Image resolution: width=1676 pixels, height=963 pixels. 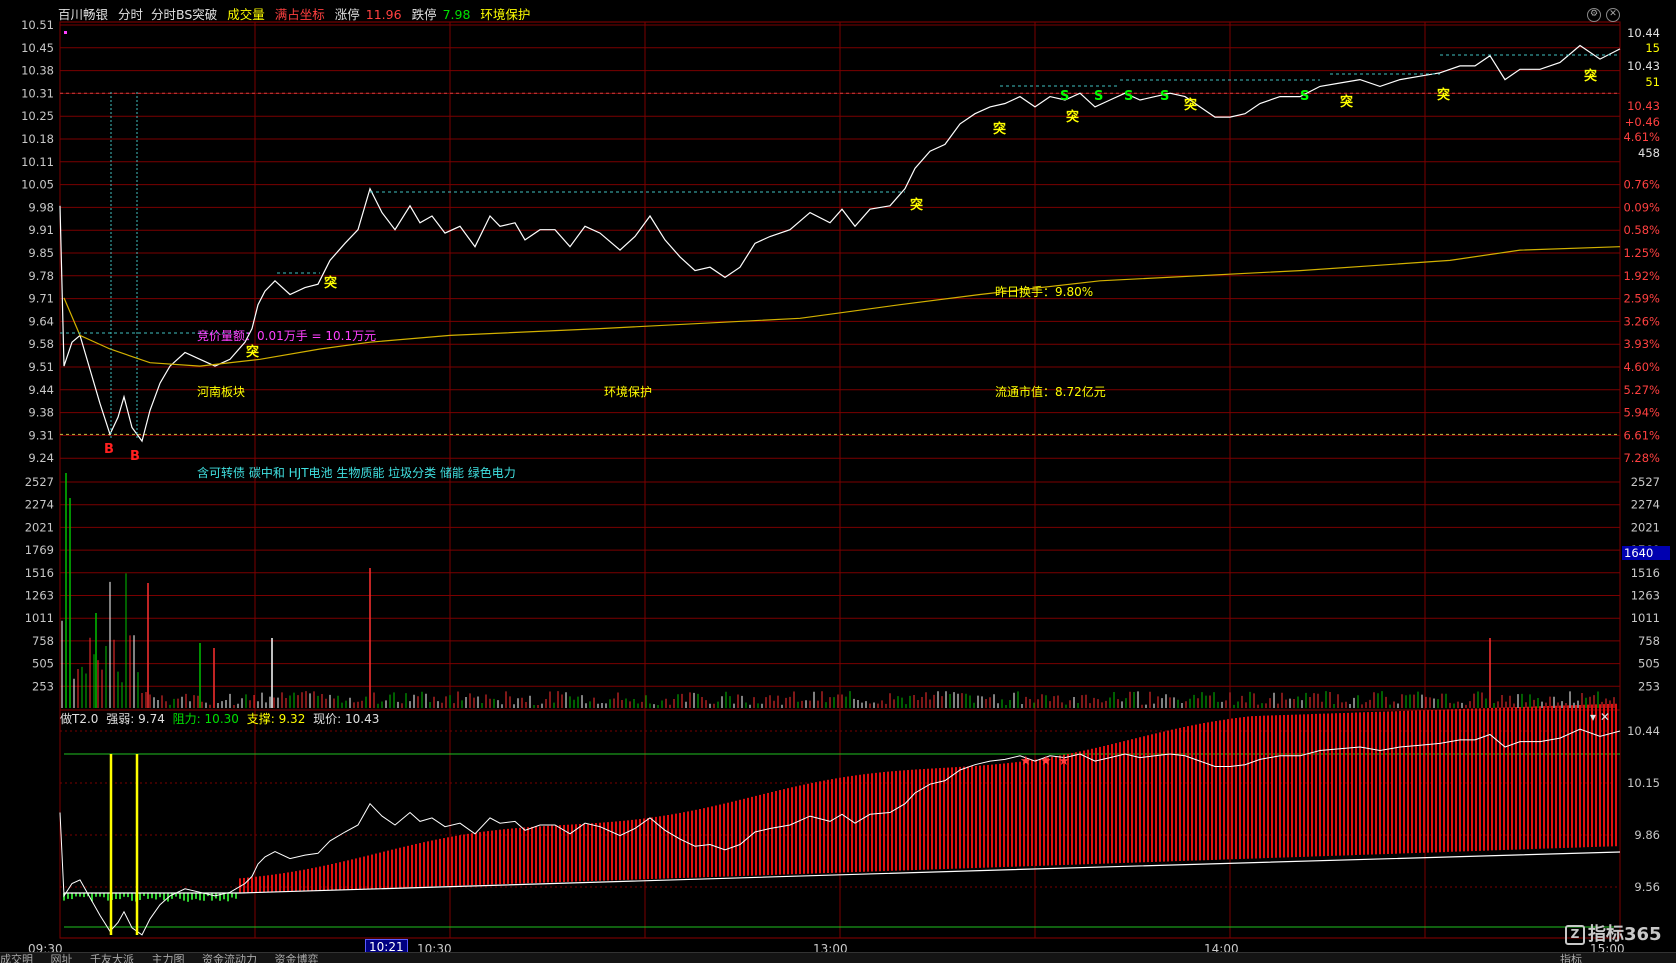 I want to click on float-cap-annotation: 流通市值：8.72亿元, so click(x=1050, y=392).